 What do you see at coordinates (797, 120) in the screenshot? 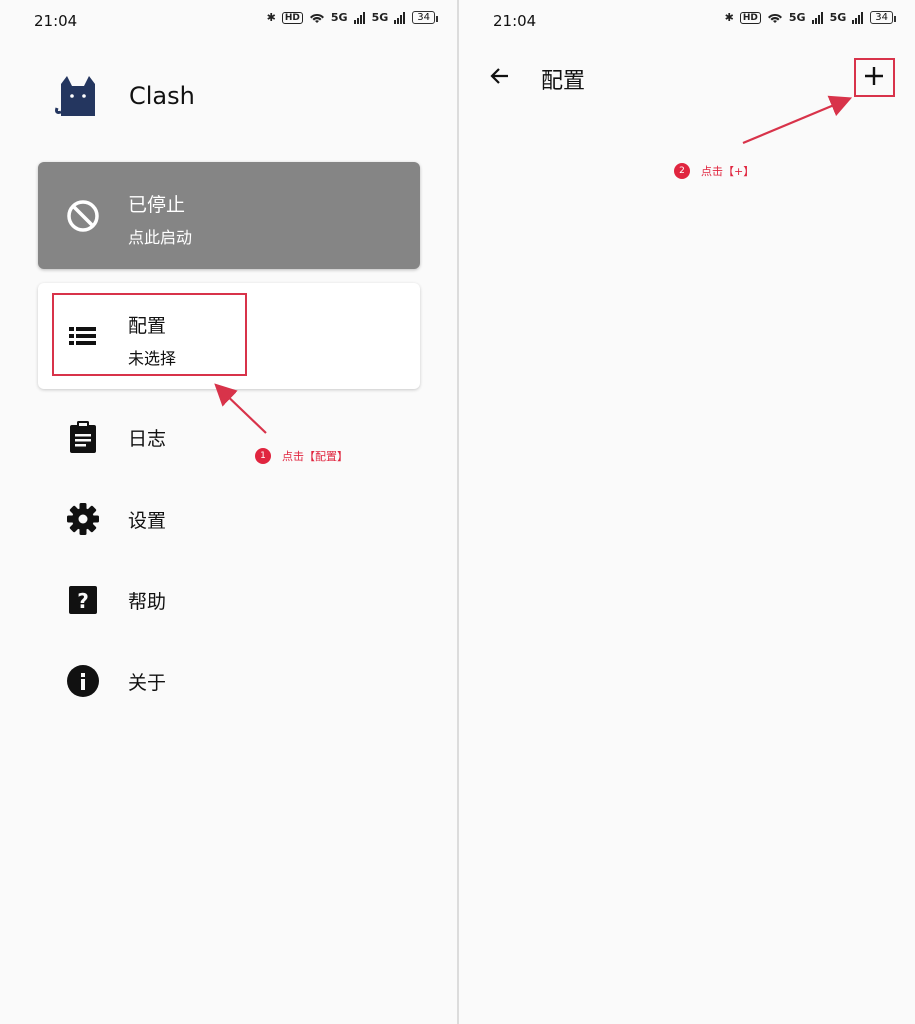
I see `arrow-to-plus` at bounding box center [797, 120].